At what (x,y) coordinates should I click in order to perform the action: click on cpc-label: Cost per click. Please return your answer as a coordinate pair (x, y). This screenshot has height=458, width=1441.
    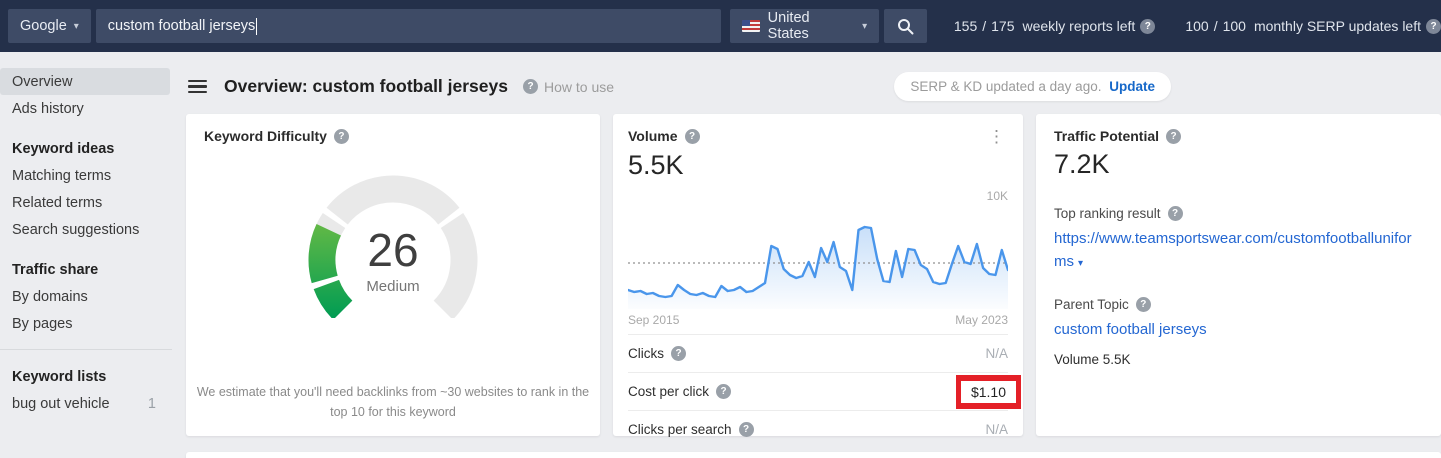
    Looking at the image, I should click on (669, 391).